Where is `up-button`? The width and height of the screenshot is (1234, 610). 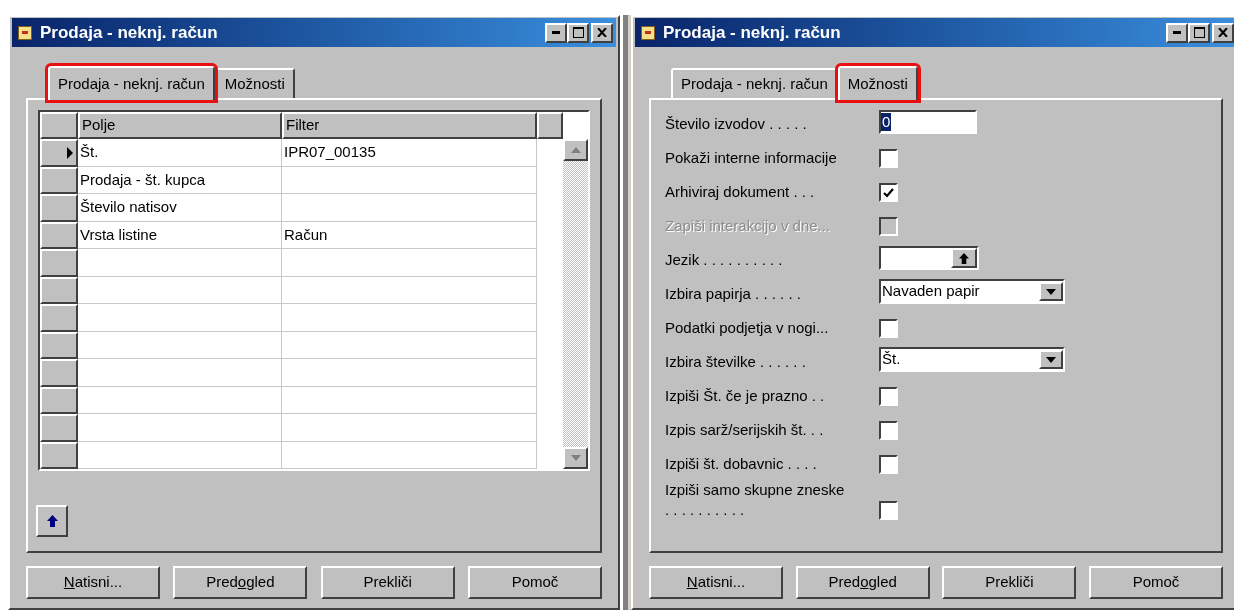
up-button is located at coordinates (52, 521).